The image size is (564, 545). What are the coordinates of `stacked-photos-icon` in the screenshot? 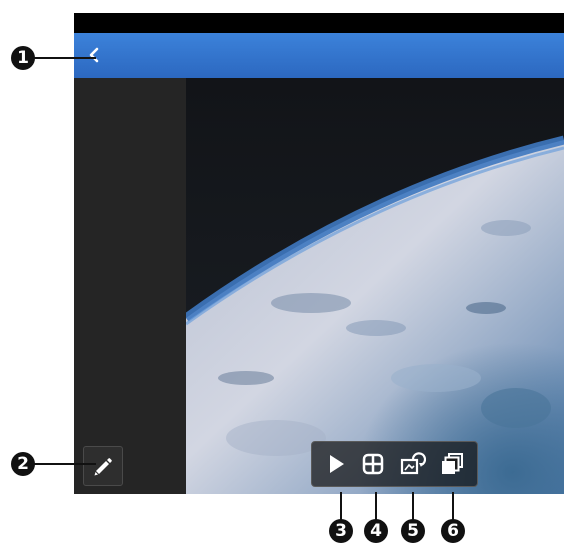 It's located at (452, 463).